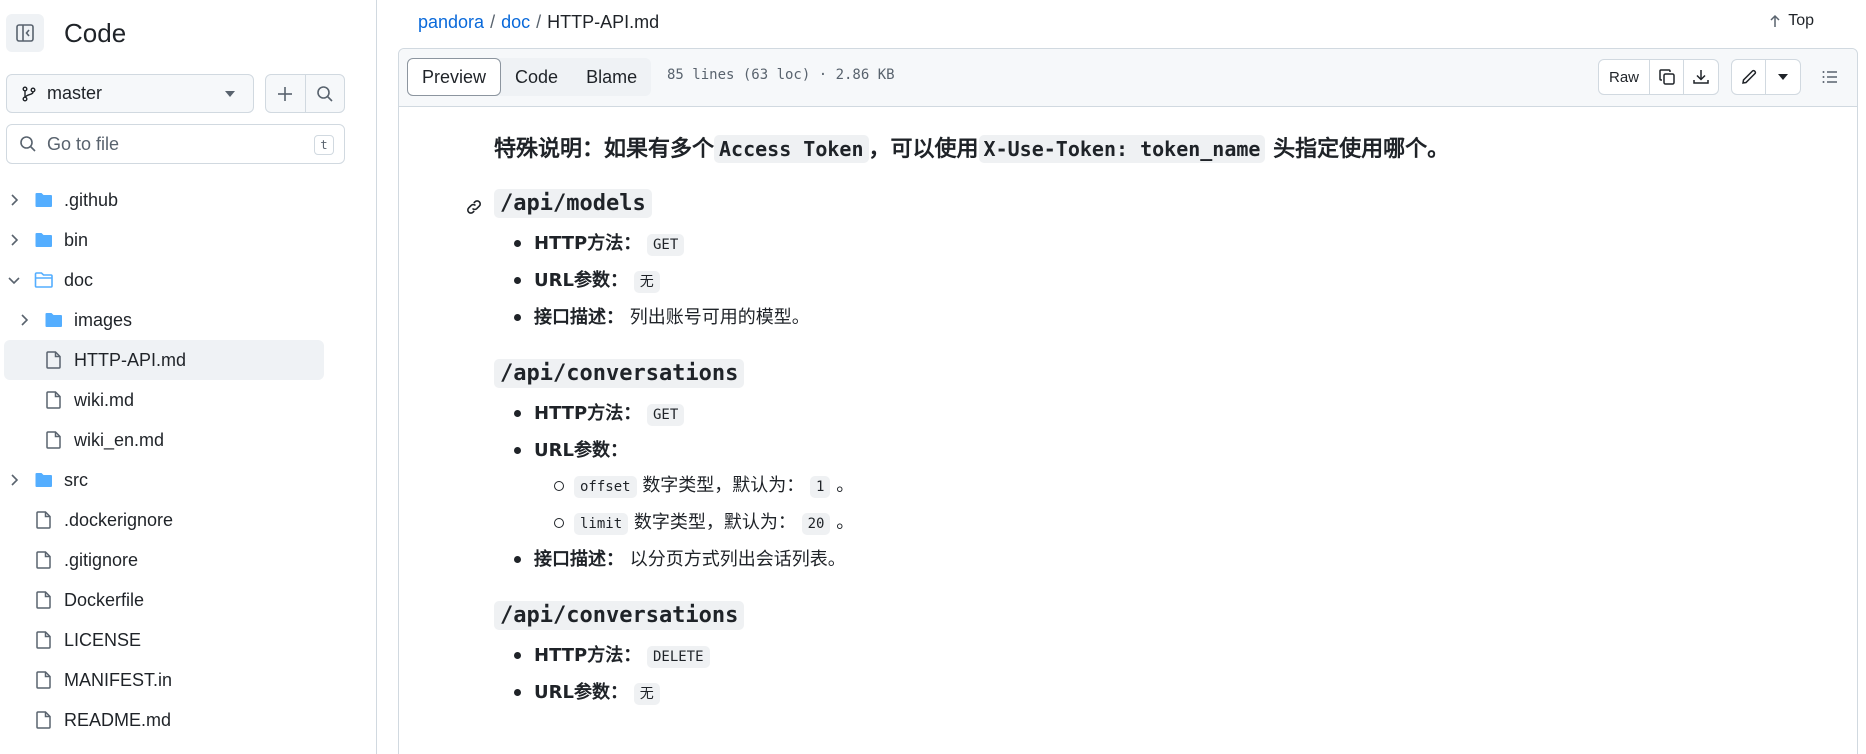 This screenshot has height=754, width=1866. Describe the element at coordinates (816, 524) in the screenshot. I see `param-default: 20` at that location.